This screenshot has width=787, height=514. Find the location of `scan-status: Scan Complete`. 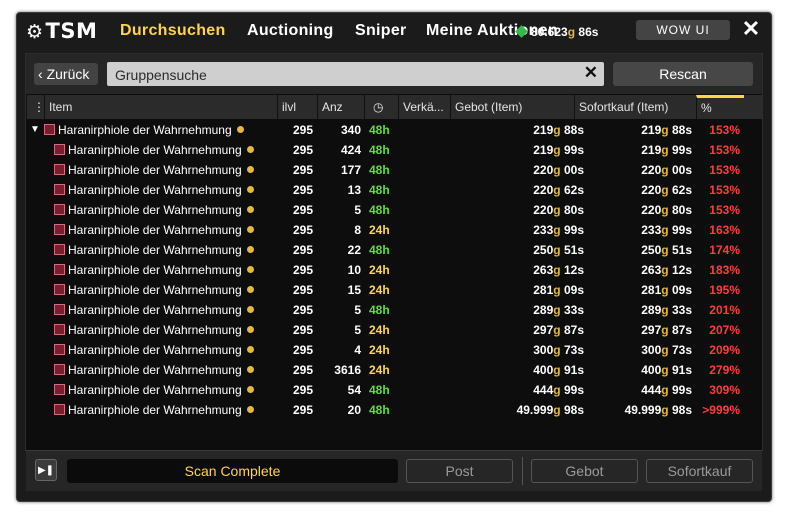

scan-status: Scan Complete is located at coordinates (232, 471).